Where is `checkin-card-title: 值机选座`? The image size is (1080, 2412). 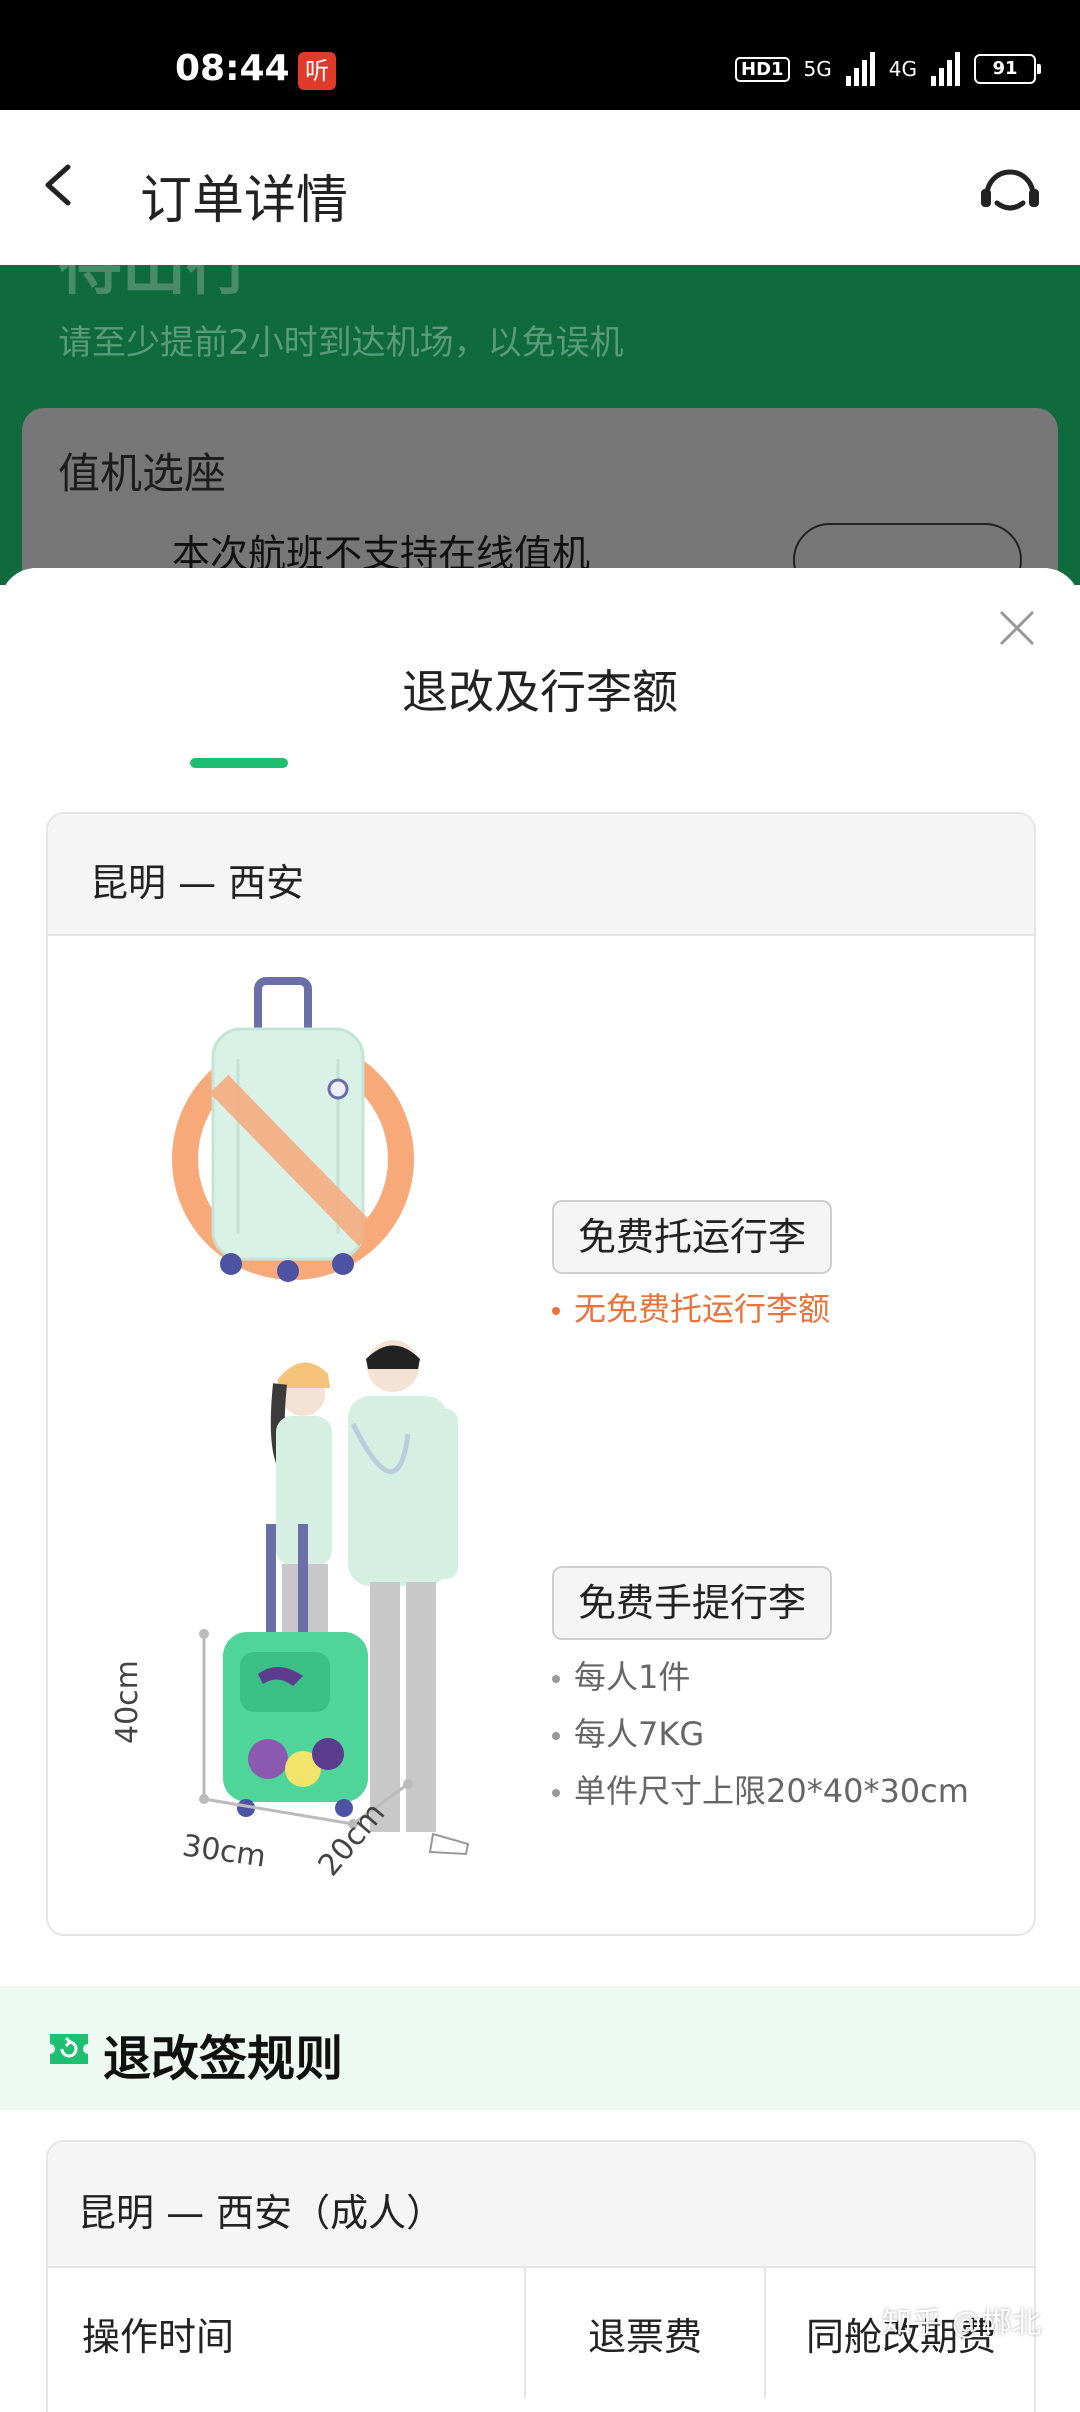 checkin-card-title: 值机选座 is located at coordinates (142, 473).